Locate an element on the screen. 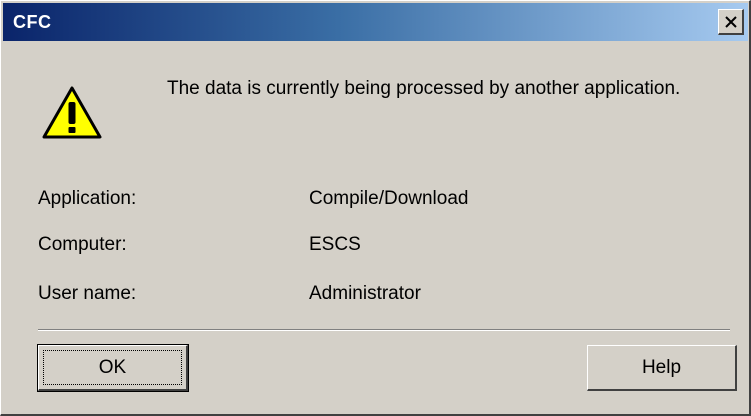  warning-icon is located at coordinates (72, 112).